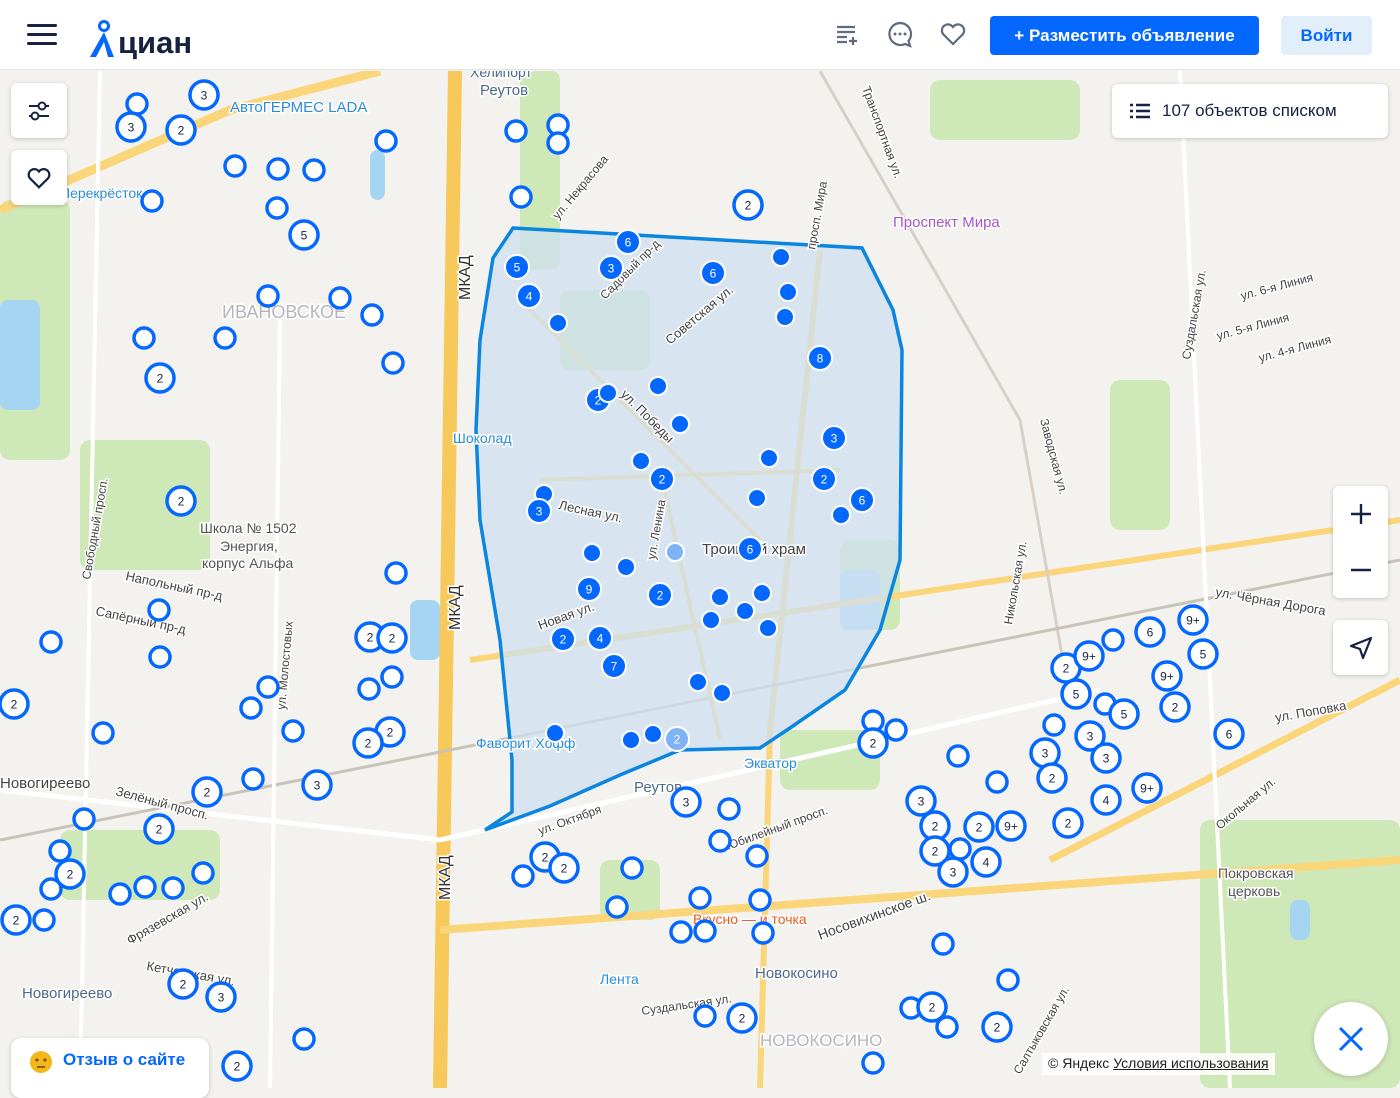  Describe the element at coordinates (1124, 35) in the screenshot. I see `post-ad-button: + Разместить объявление` at that location.